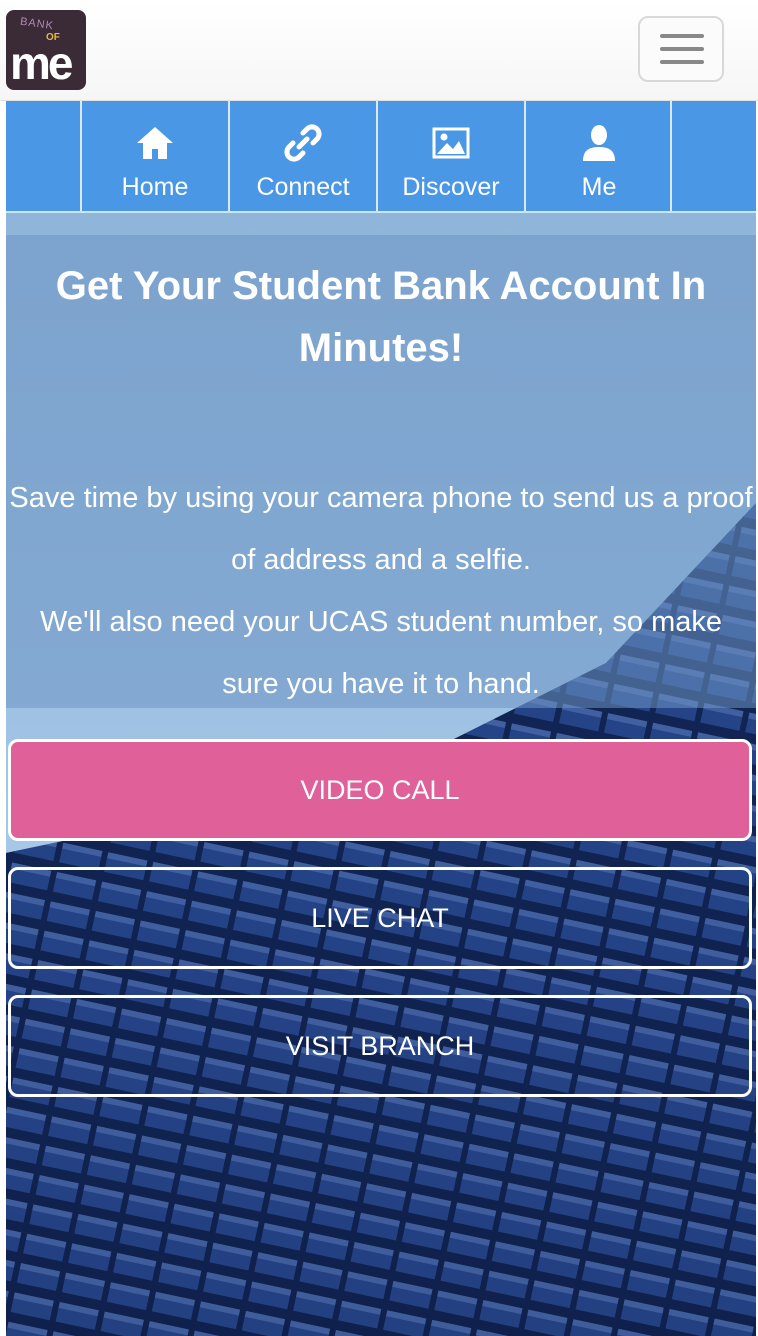 This screenshot has height=1336, width=758. I want to click on menu-toggle-button, so click(681, 49).